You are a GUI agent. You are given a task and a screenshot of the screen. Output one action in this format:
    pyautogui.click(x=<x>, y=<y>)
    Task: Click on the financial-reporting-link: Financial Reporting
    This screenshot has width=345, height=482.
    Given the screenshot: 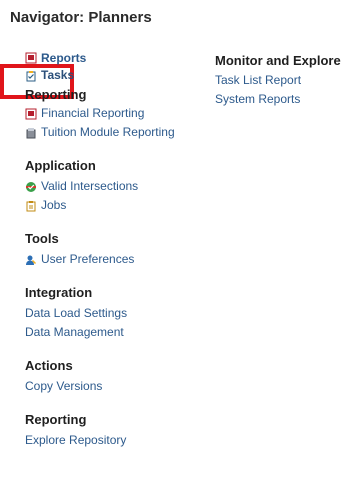 What is the action you would take?
    pyautogui.click(x=120, y=113)
    